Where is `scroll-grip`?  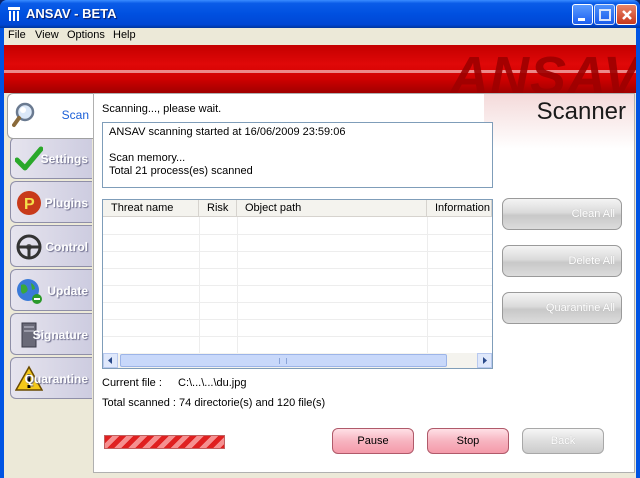 scroll-grip is located at coordinates (283, 361).